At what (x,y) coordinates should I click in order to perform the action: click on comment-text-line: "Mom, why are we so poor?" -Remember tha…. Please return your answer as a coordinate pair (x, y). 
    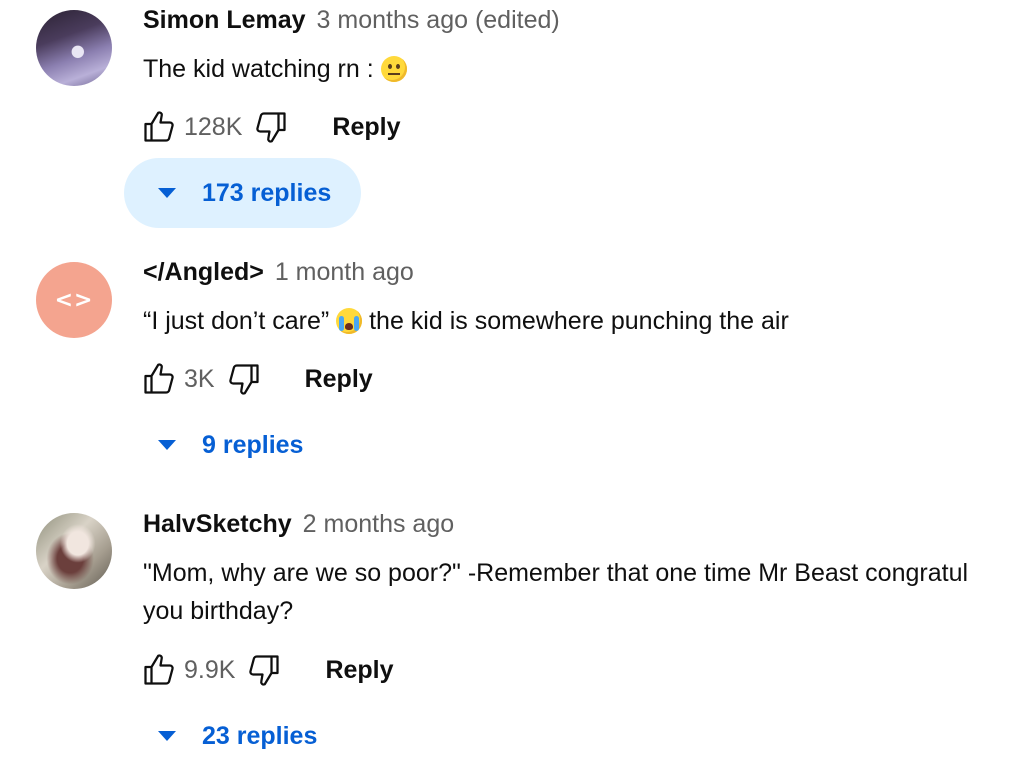
    Looking at the image, I should click on (556, 573).